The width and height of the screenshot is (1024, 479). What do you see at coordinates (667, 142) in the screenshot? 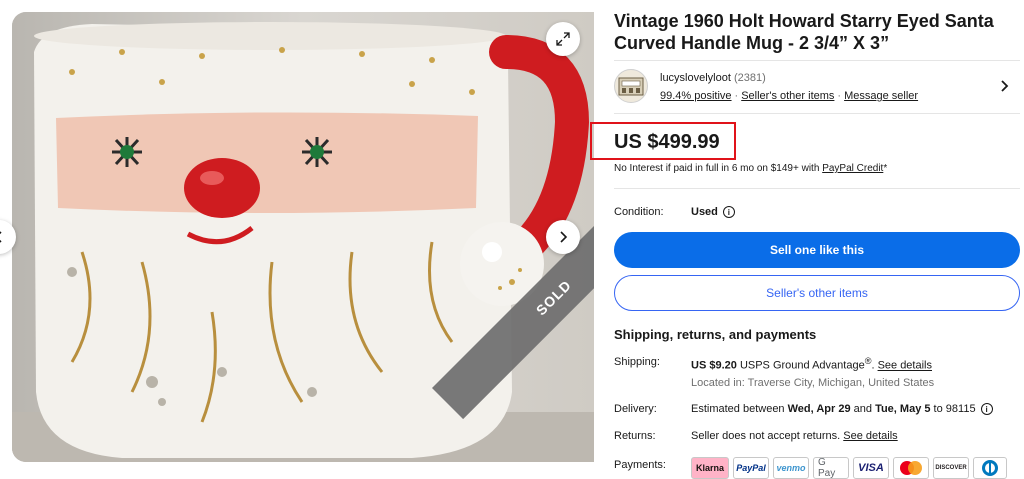
I see `item-price: US $499.99` at bounding box center [667, 142].